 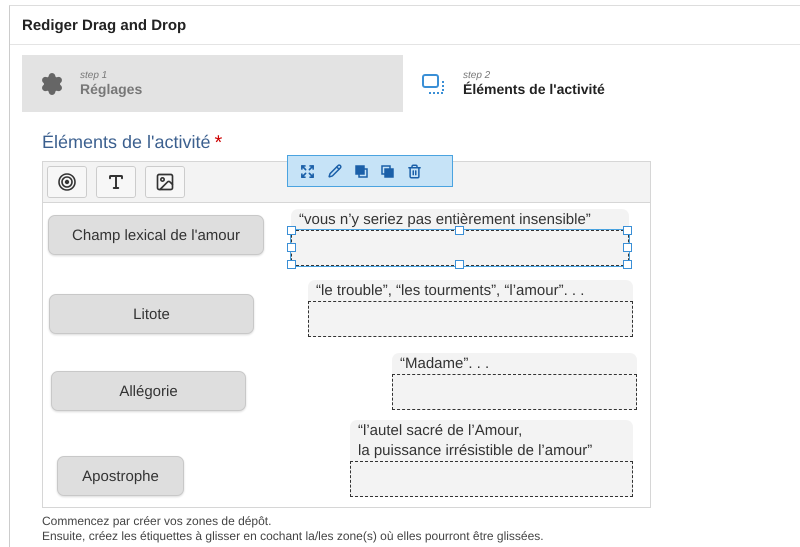 What do you see at coordinates (414, 171) in the screenshot?
I see `trash-icon` at bounding box center [414, 171].